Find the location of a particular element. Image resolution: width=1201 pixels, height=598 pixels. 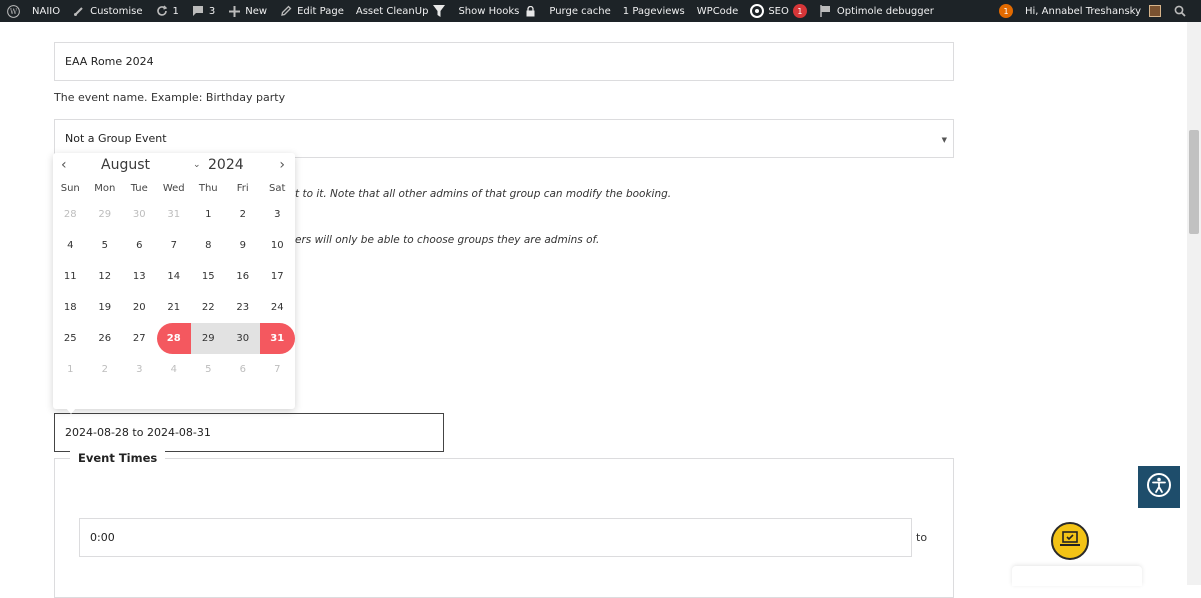

edit-page-link: Edit Page is located at coordinates (311, 11).